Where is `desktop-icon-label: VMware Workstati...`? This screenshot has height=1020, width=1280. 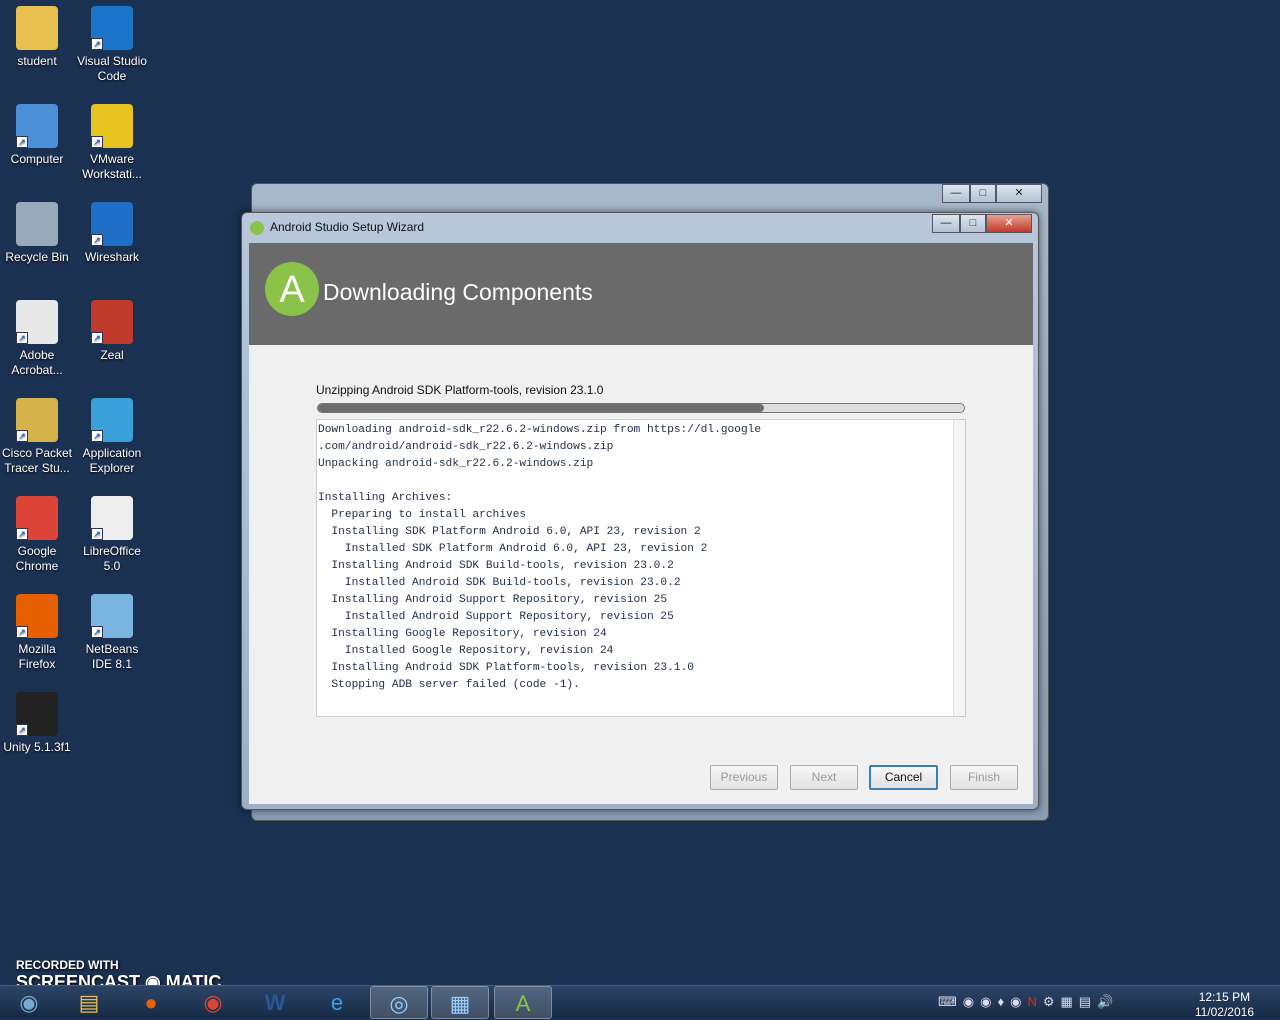
desktop-icon-label: VMware Workstati... is located at coordinates (112, 166).